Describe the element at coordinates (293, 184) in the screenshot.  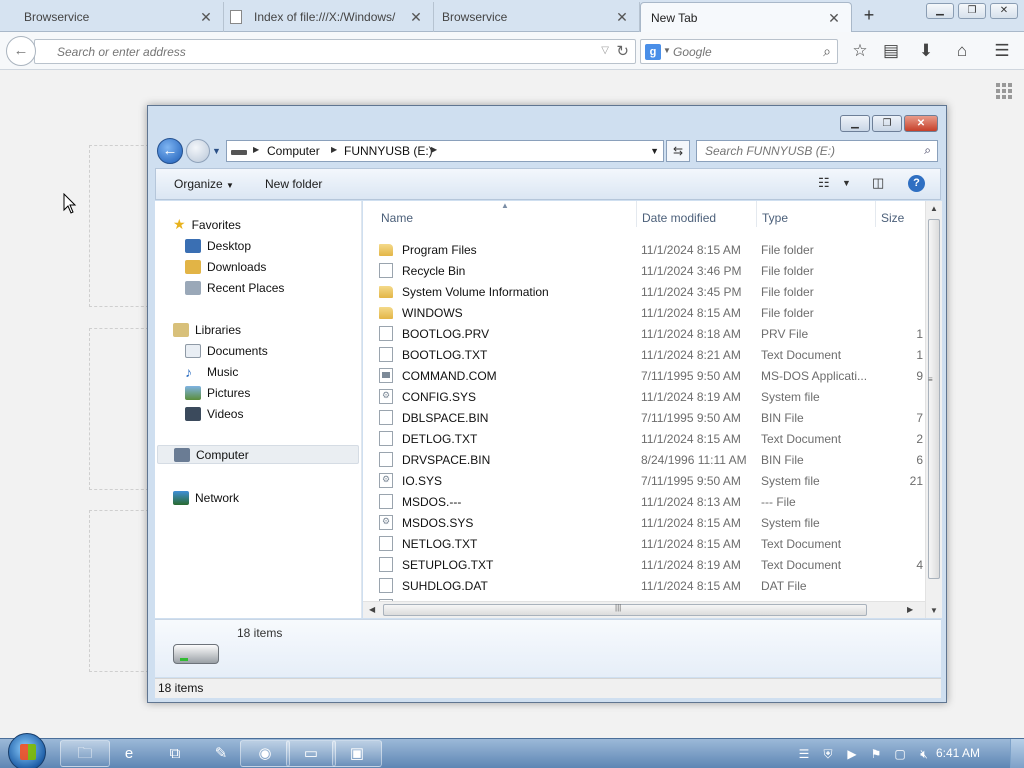
I see `new-folder-button: New folder` at that location.